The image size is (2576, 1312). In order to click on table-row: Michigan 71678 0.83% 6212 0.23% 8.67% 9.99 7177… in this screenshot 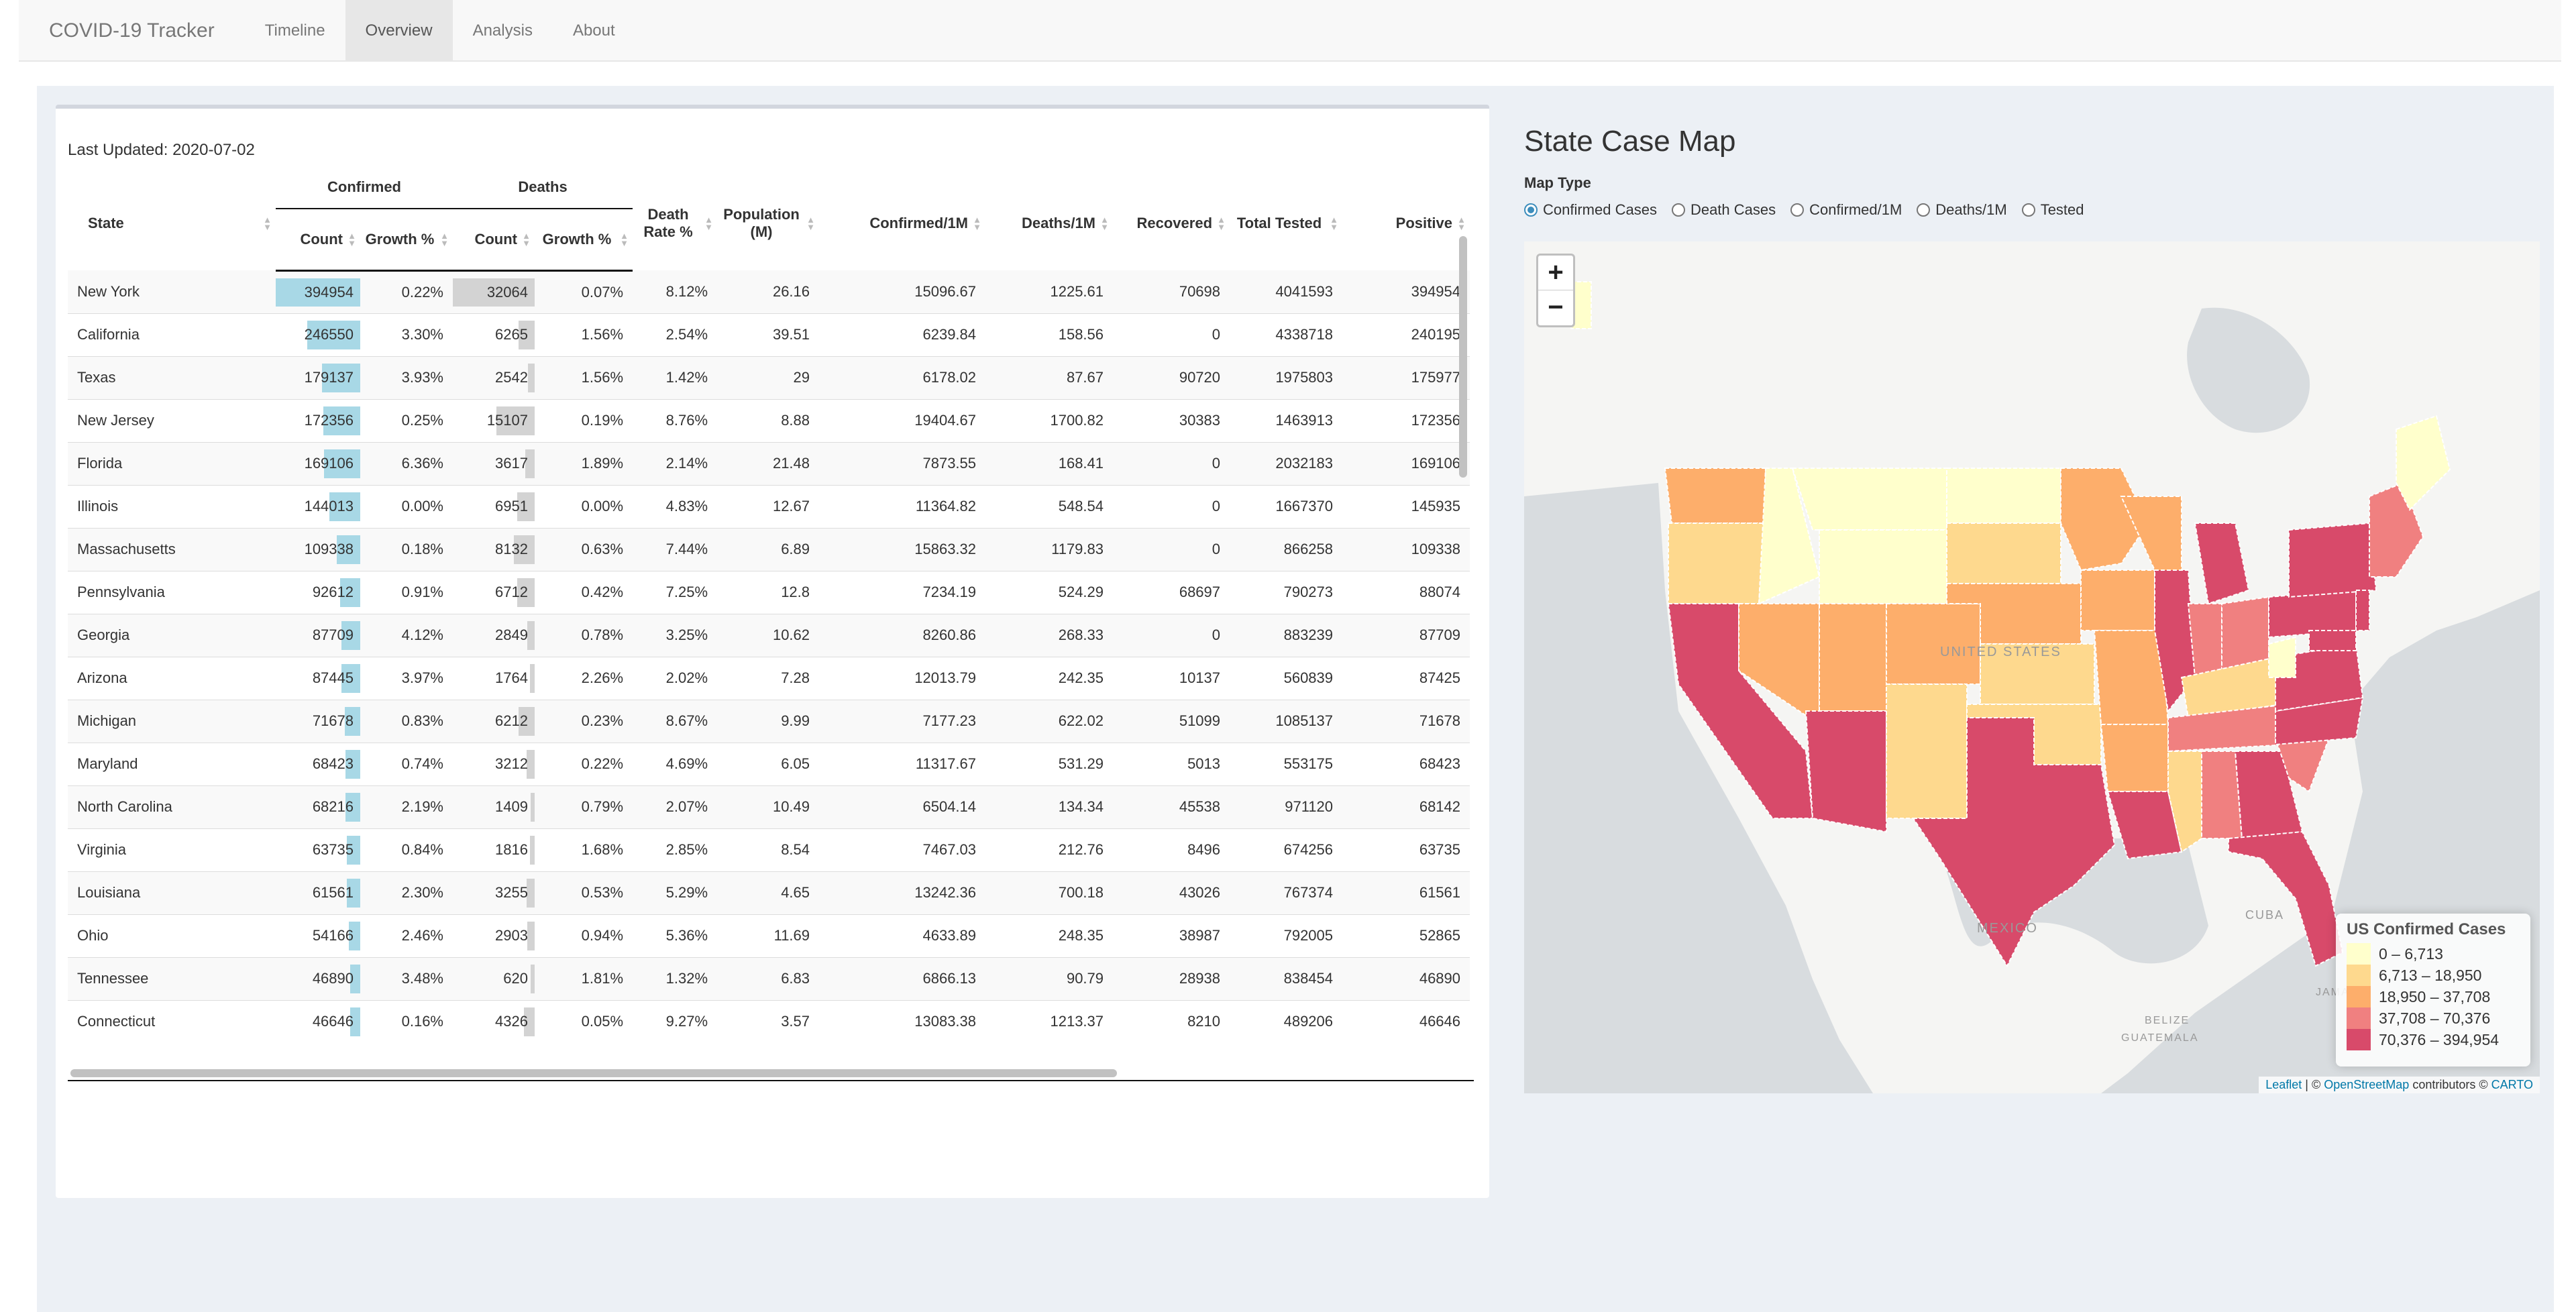, I will do `click(769, 721)`.